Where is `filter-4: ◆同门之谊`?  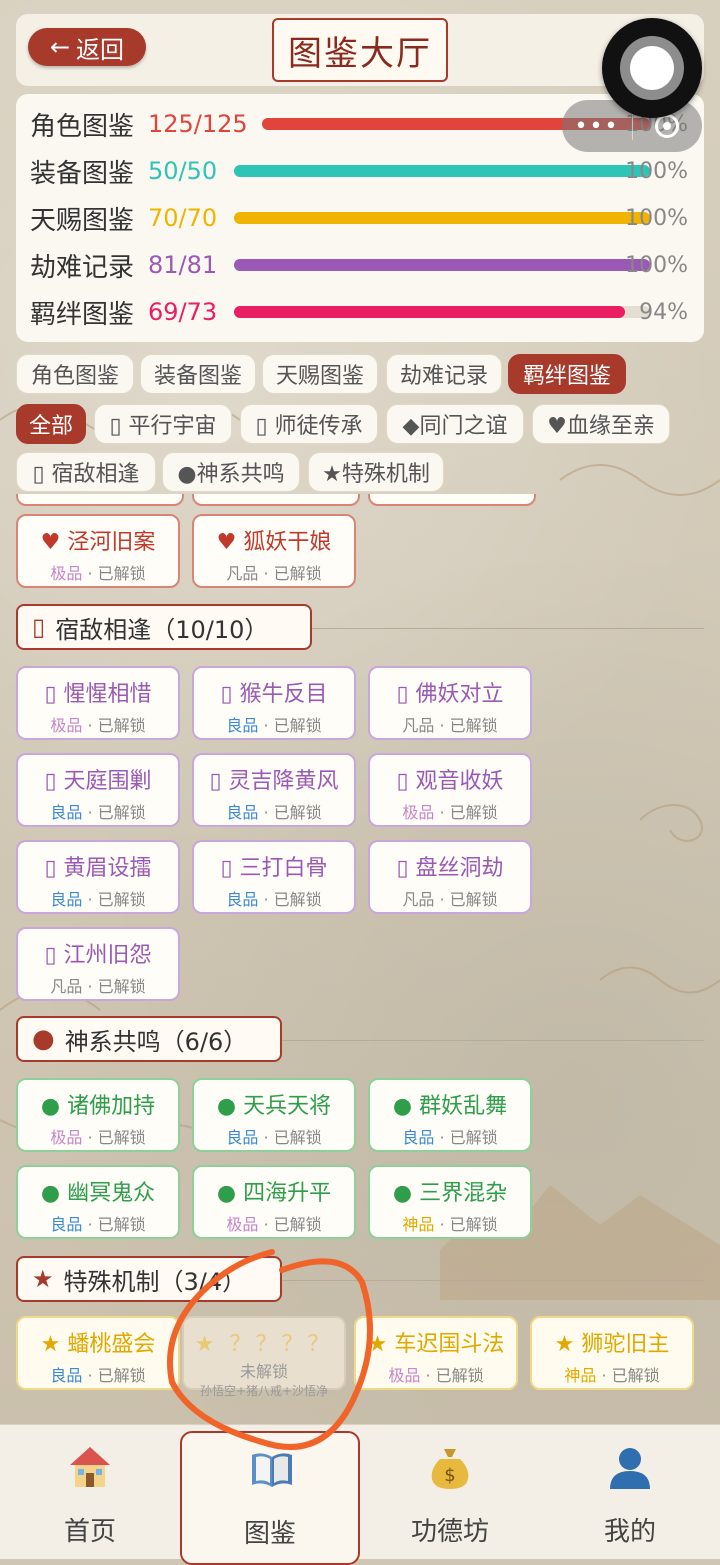
filter-4: ◆同门之谊 is located at coordinates (455, 424).